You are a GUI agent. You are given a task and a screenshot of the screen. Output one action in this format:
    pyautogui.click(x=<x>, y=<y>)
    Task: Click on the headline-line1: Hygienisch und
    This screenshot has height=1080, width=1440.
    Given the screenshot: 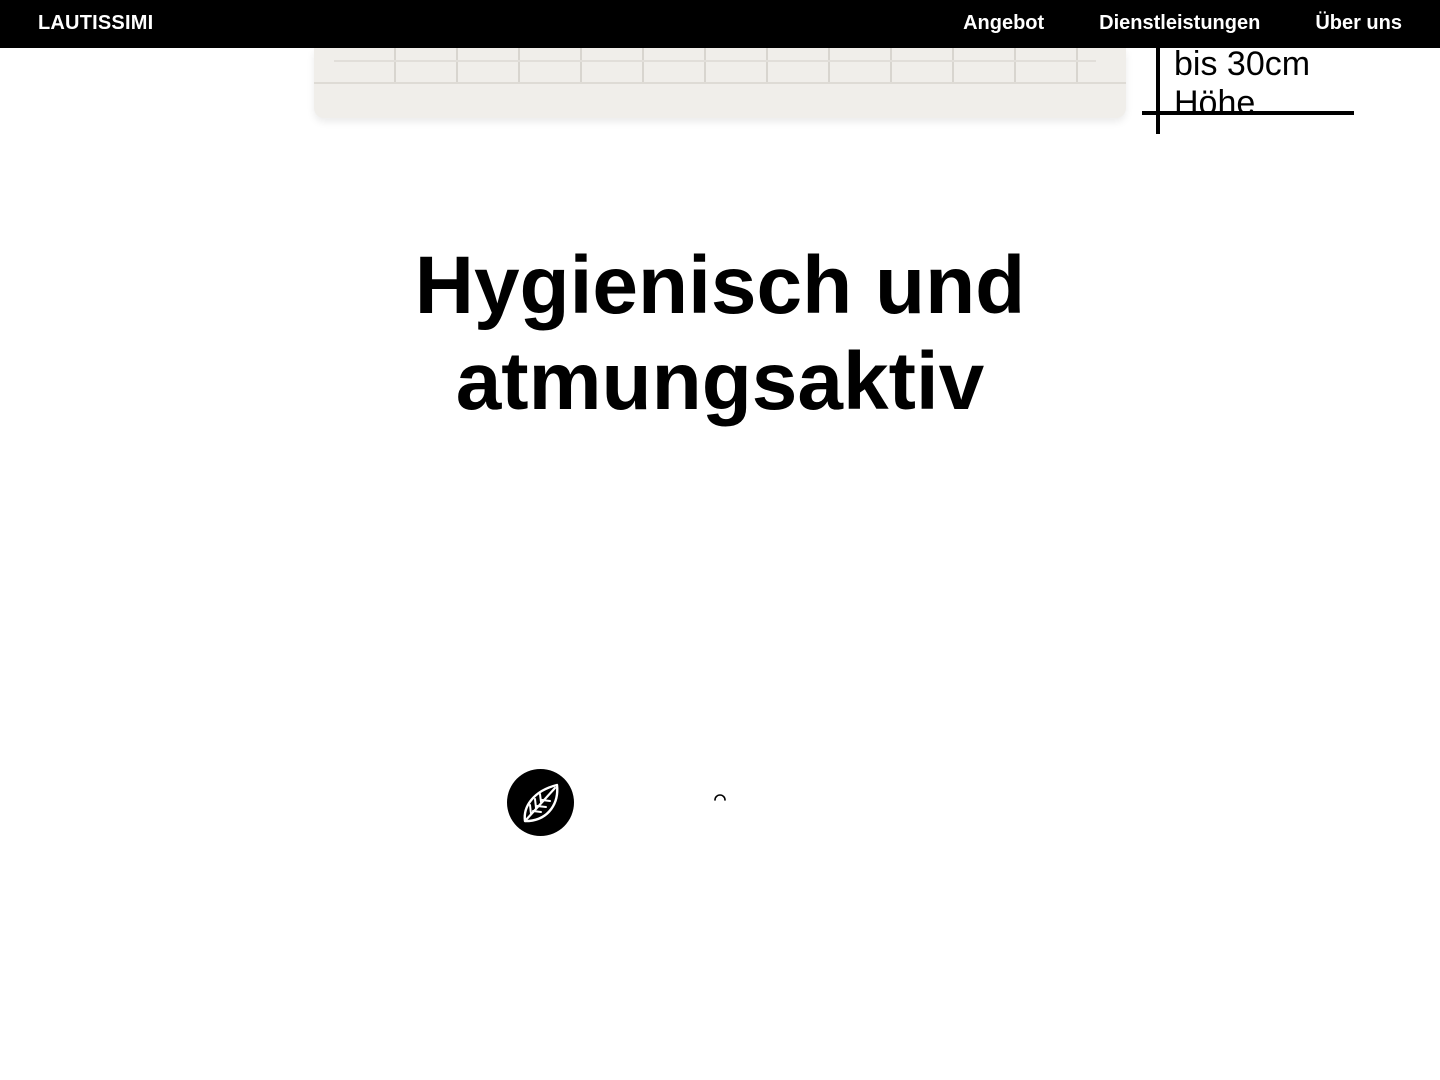 What is the action you would take?
    pyautogui.click(x=720, y=285)
    